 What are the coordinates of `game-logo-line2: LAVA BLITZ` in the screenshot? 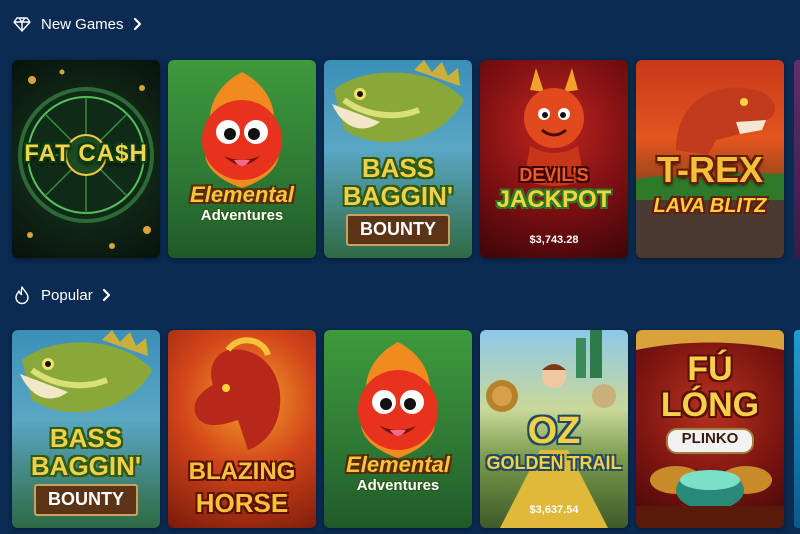 It's located at (710, 206).